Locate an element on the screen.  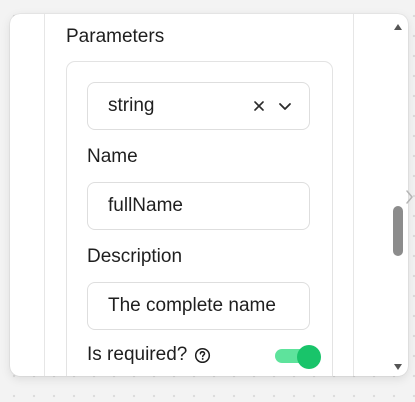
description-input: The complete name is located at coordinates (198, 306).